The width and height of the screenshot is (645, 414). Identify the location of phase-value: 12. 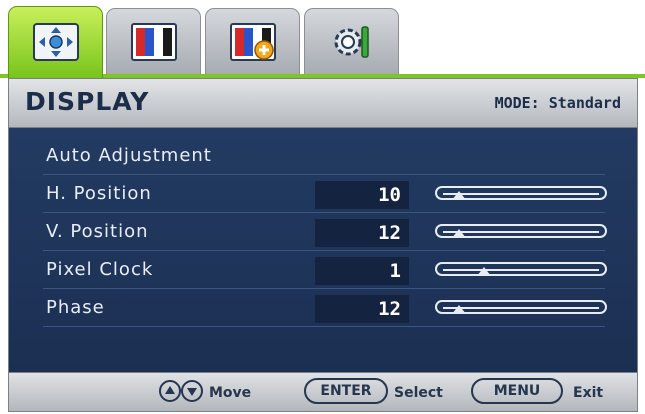
(362, 309).